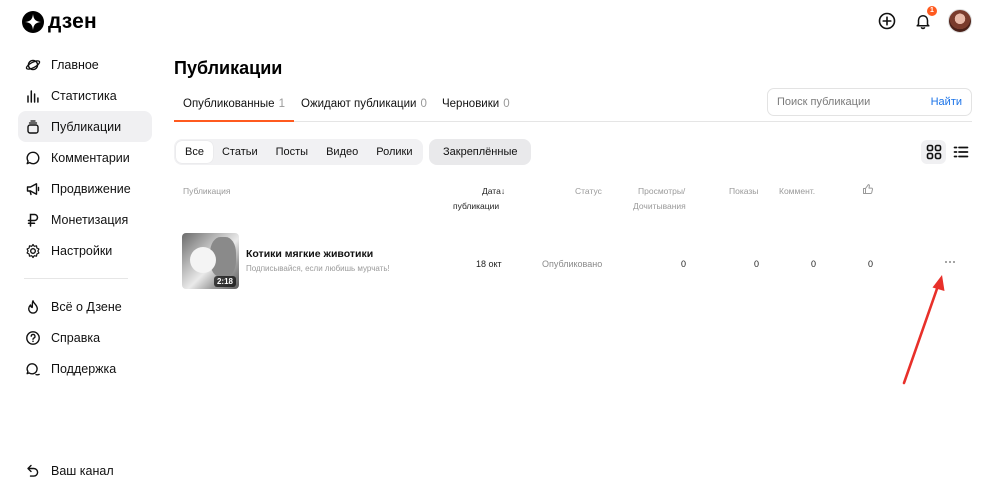  Describe the element at coordinates (194, 152) in the screenshot. I see `filter-all: Все` at that location.